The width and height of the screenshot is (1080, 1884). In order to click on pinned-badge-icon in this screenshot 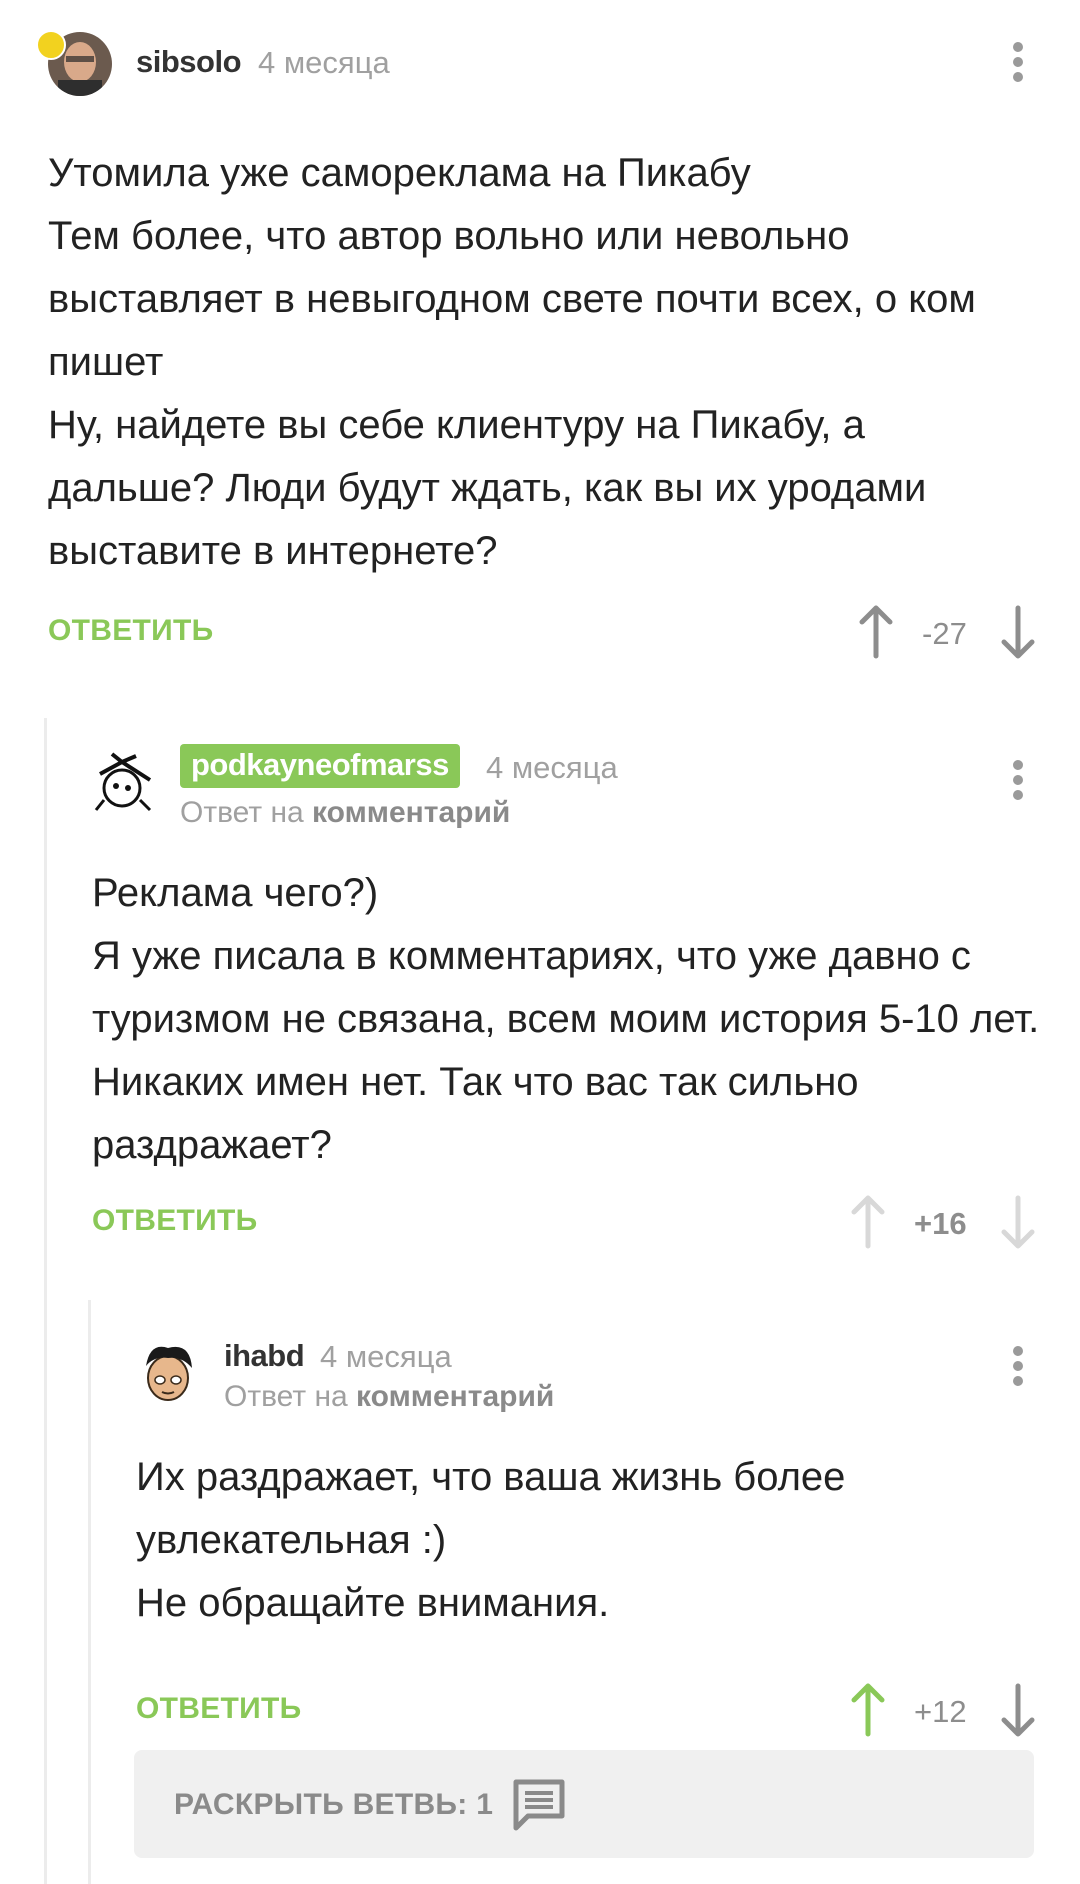, I will do `click(51, 45)`.